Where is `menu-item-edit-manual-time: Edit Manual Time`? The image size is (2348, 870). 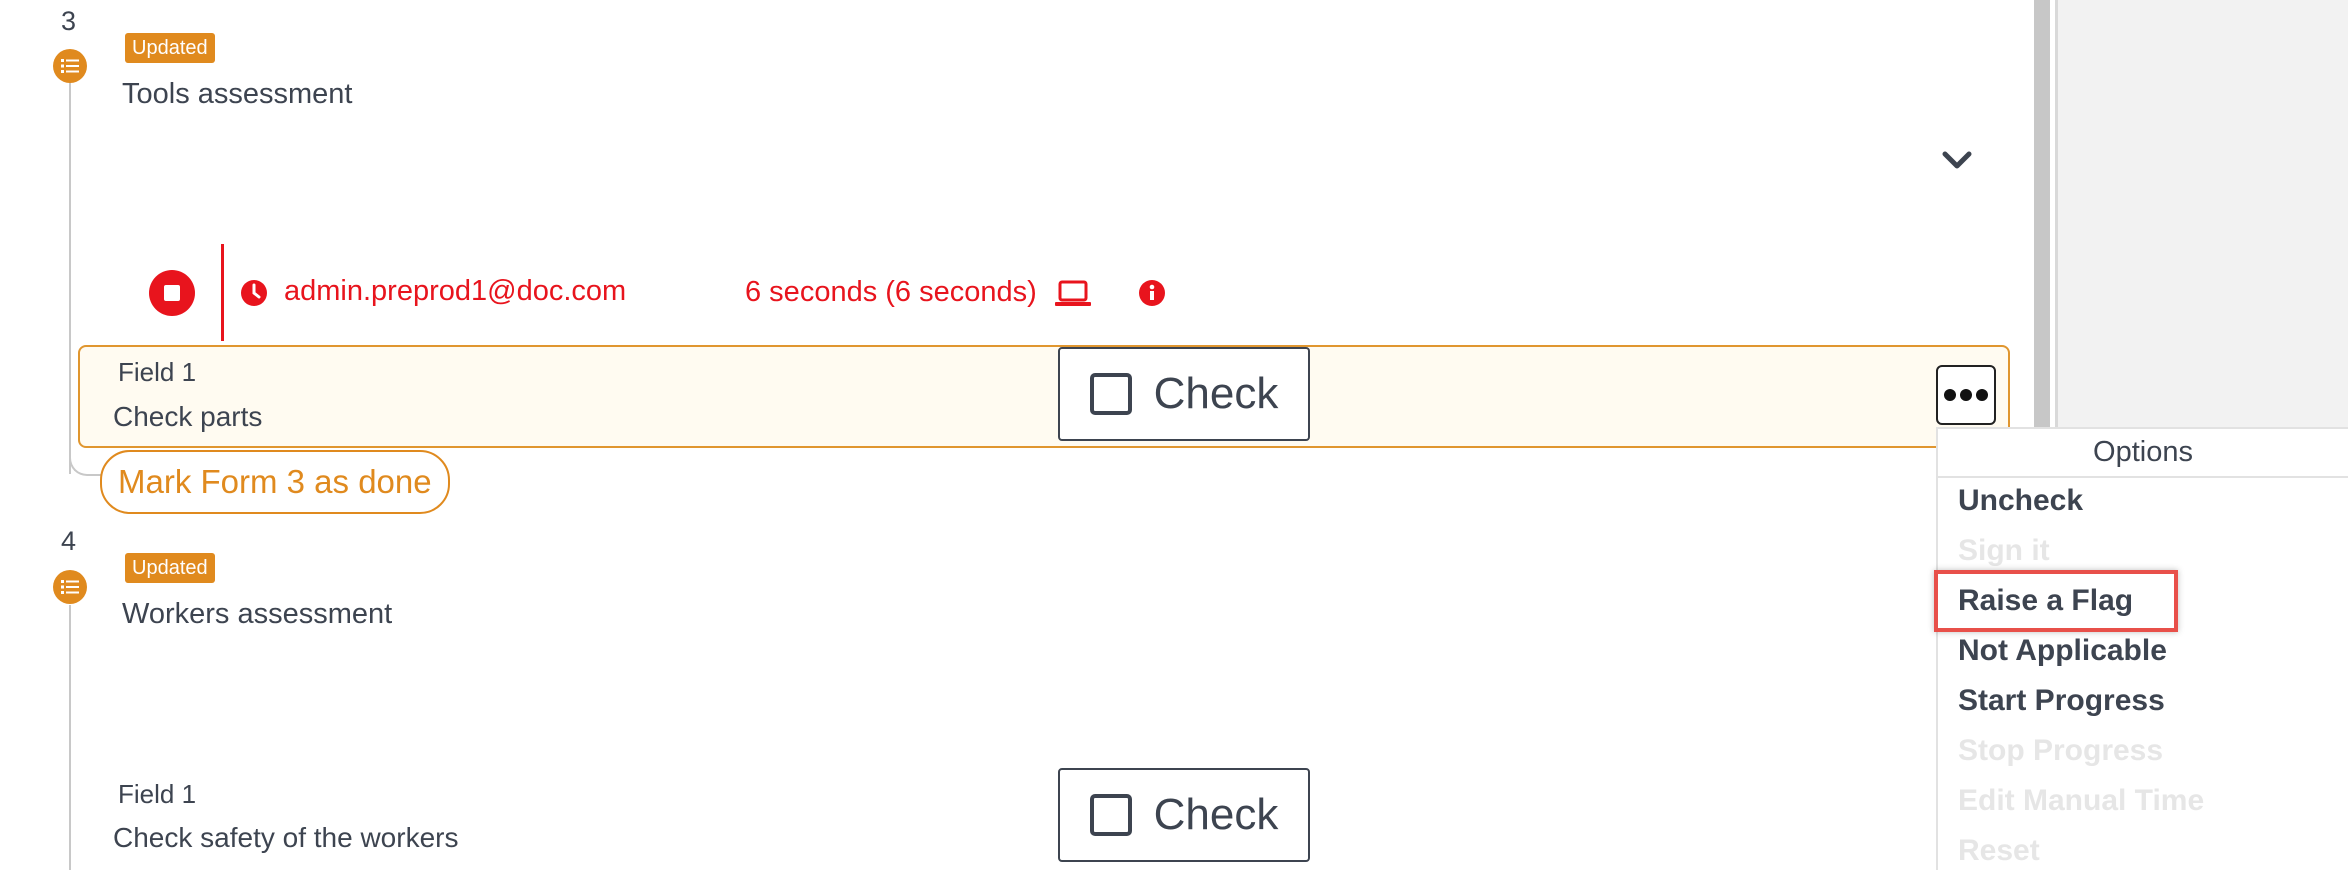 menu-item-edit-manual-time: Edit Manual Time is located at coordinates (2081, 800).